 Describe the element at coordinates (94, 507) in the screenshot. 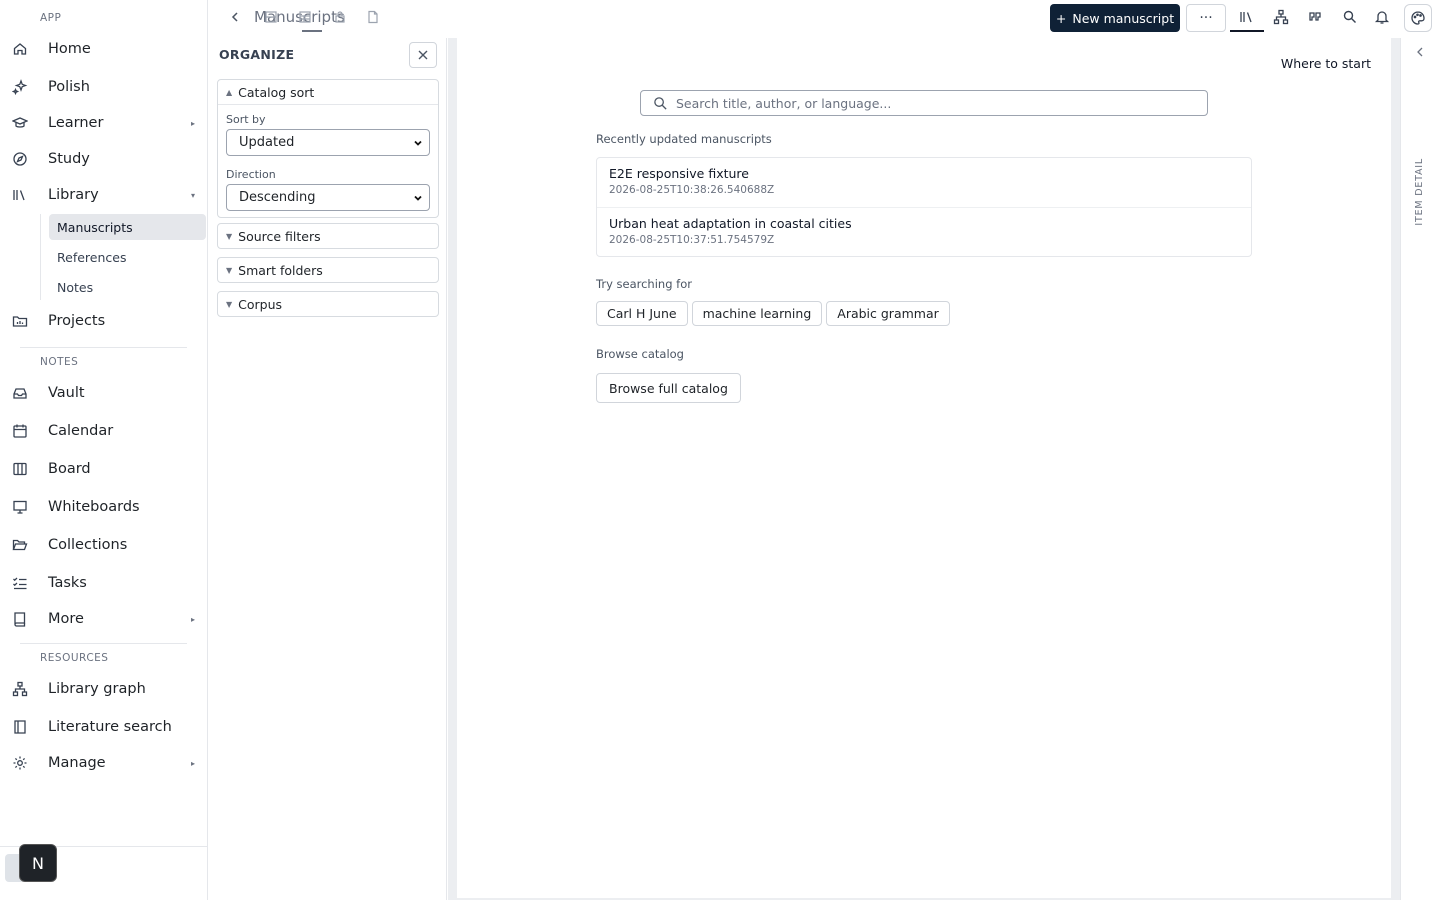

I see `nav-whiteboards-label: Whiteboards` at that location.